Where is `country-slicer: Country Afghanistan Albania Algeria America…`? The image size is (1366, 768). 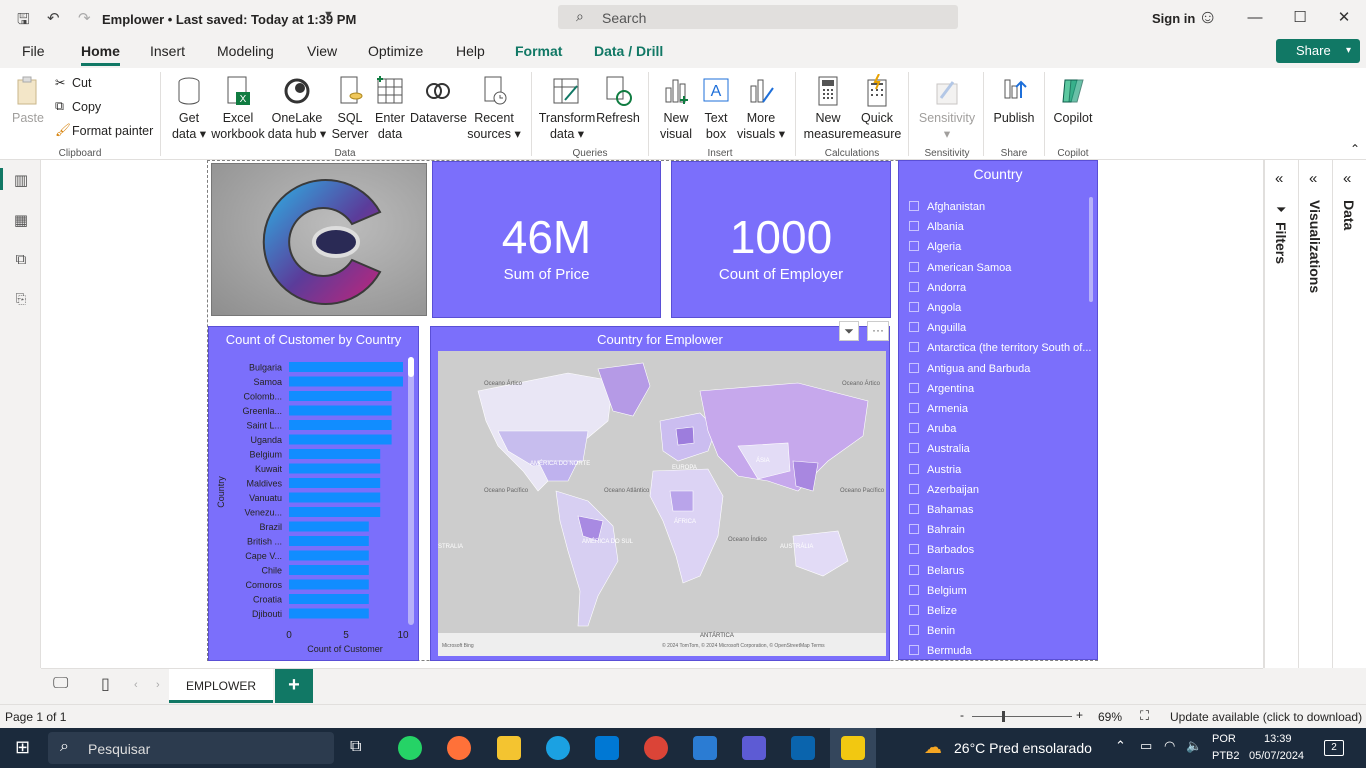
country-slicer: Country Afghanistan Albania Algeria America… is located at coordinates (998, 410).